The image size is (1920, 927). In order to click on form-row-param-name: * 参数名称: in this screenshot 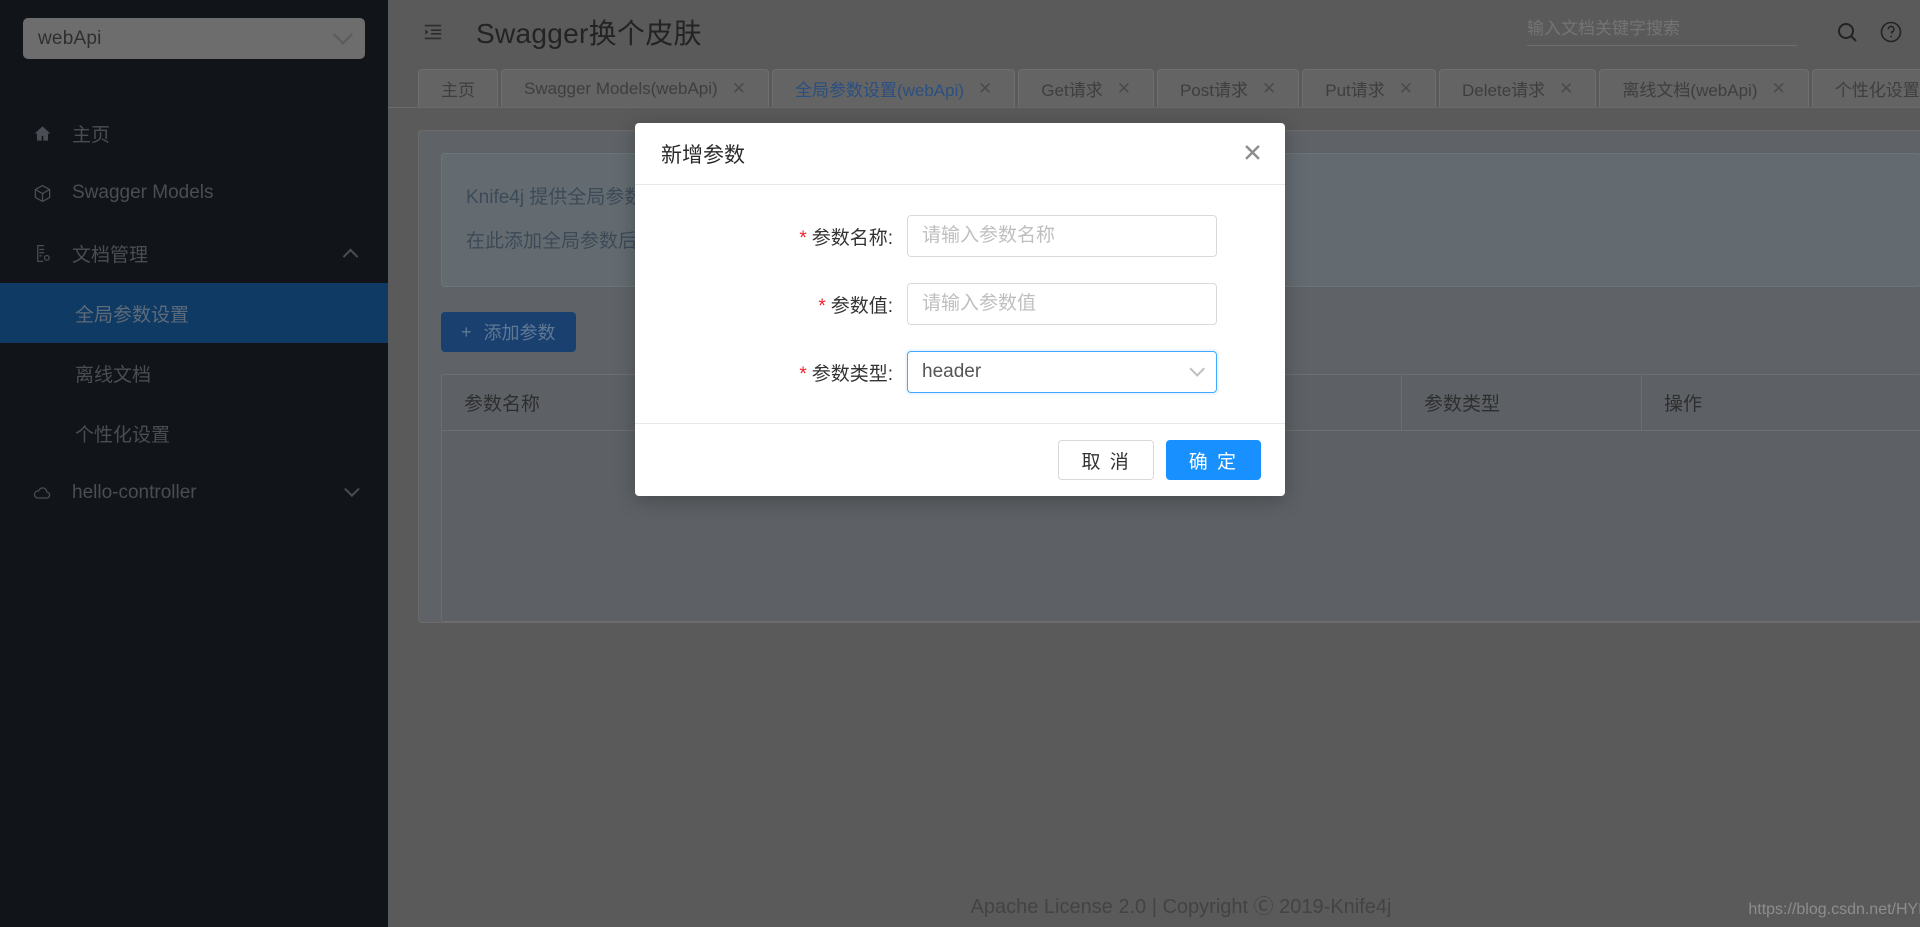, I will do `click(960, 236)`.